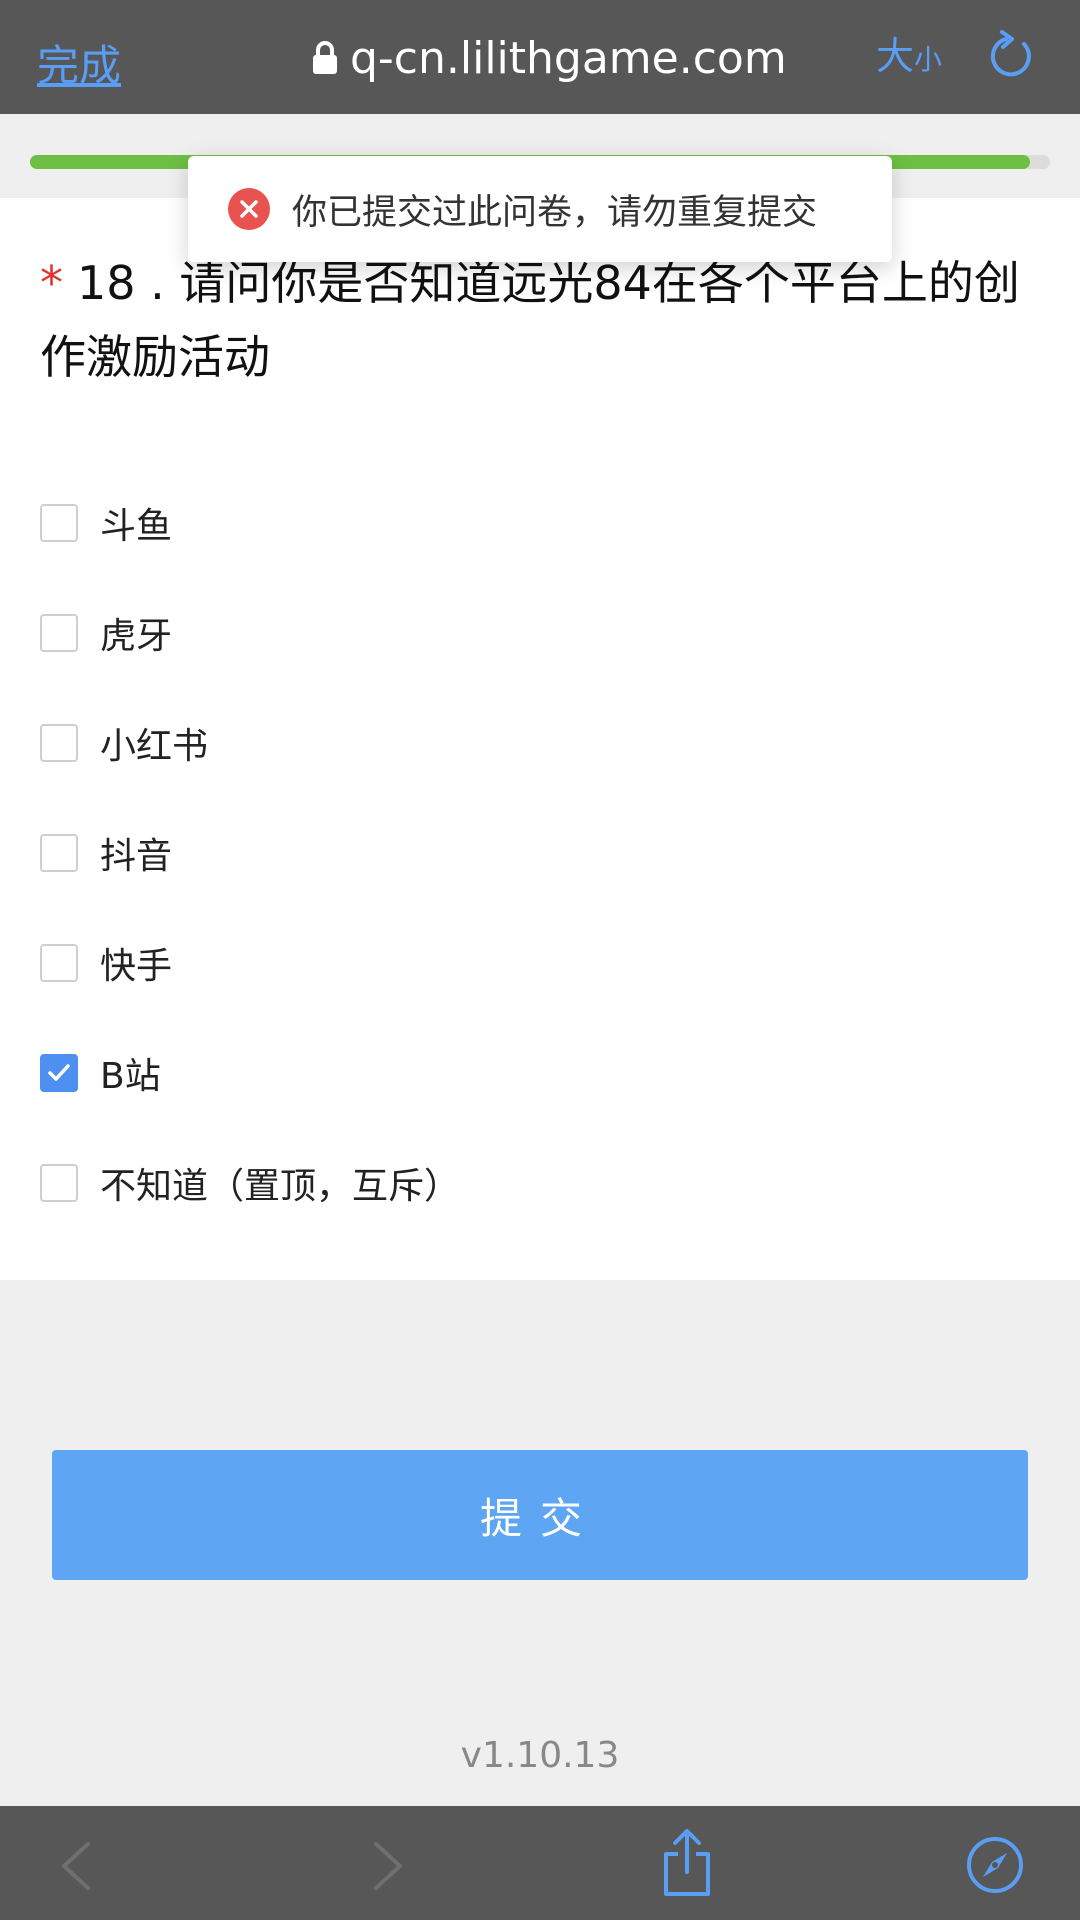  What do you see at coordinates (540, 523) in the screenshot?
I see `option-item: 斗鱼` at bounding box center [540, 523].